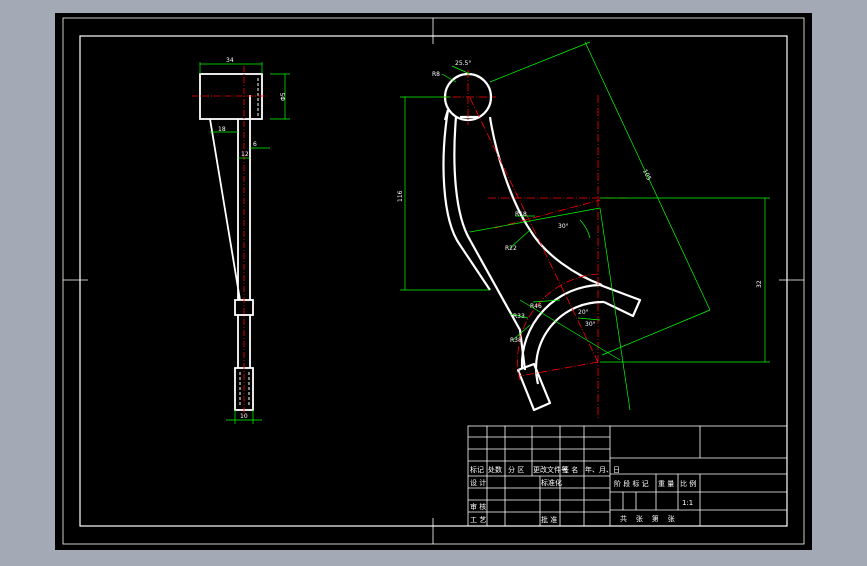  I want to click on tb-header-5: 年、月、日, so click(602, 469).